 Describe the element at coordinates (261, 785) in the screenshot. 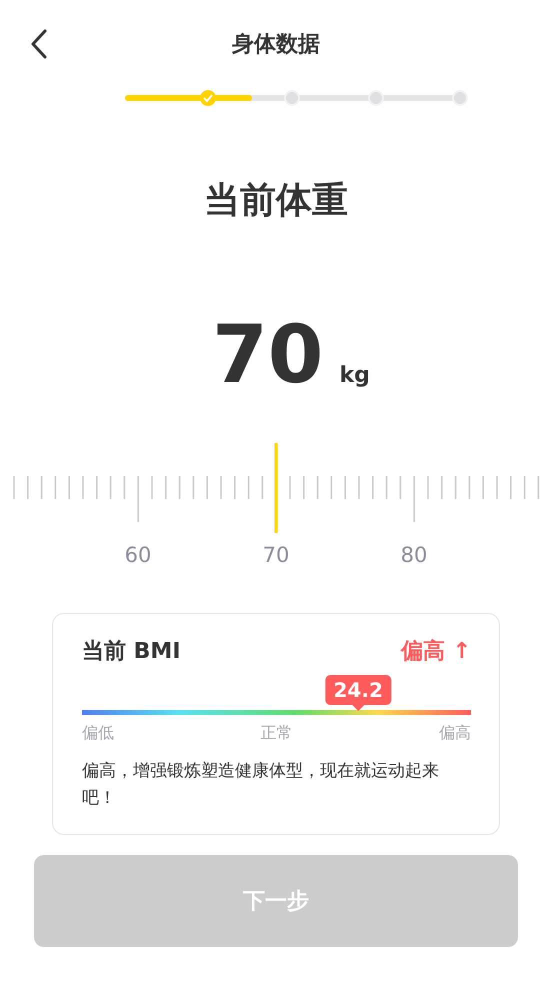

I see `bmi-advice: 偏高，增强锻炼塑造健康体型，现在就运动起来吧！` at that location.